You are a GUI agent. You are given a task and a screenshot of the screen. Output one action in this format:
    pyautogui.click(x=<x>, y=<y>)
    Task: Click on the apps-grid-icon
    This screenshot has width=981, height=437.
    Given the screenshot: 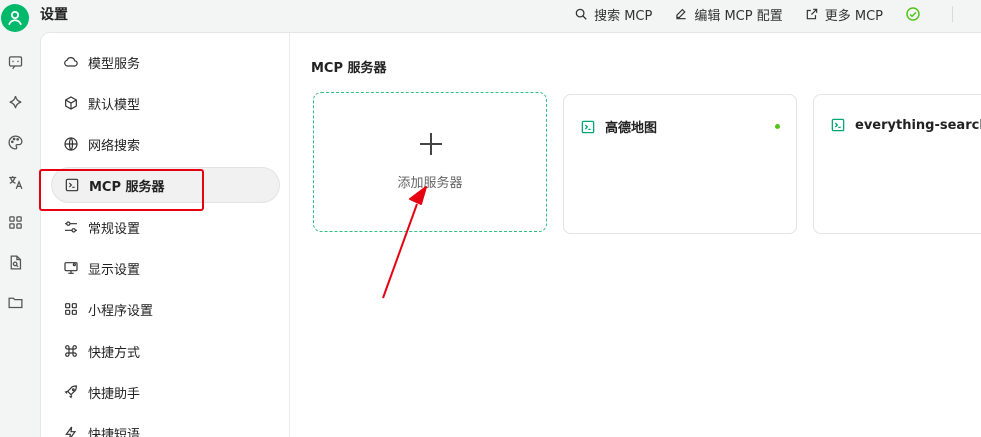 What is the action you would take?
    pyautogui.click(x=15, y=222)
    